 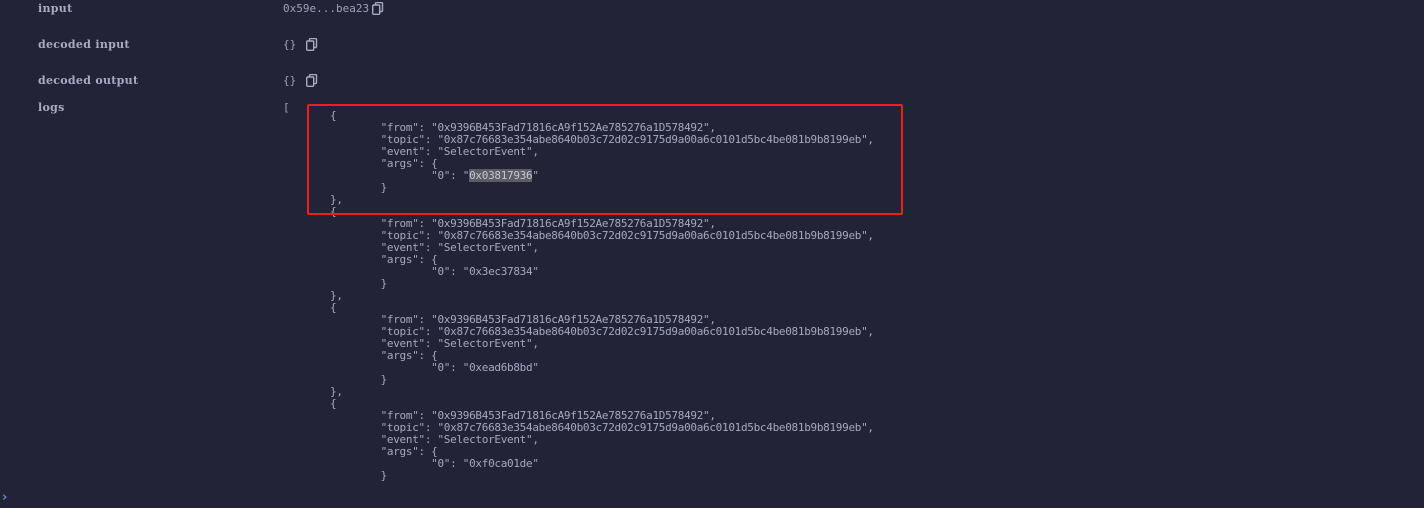 I want to click on field-label-decoded-input: decoded input, so click(x=84, y=44).